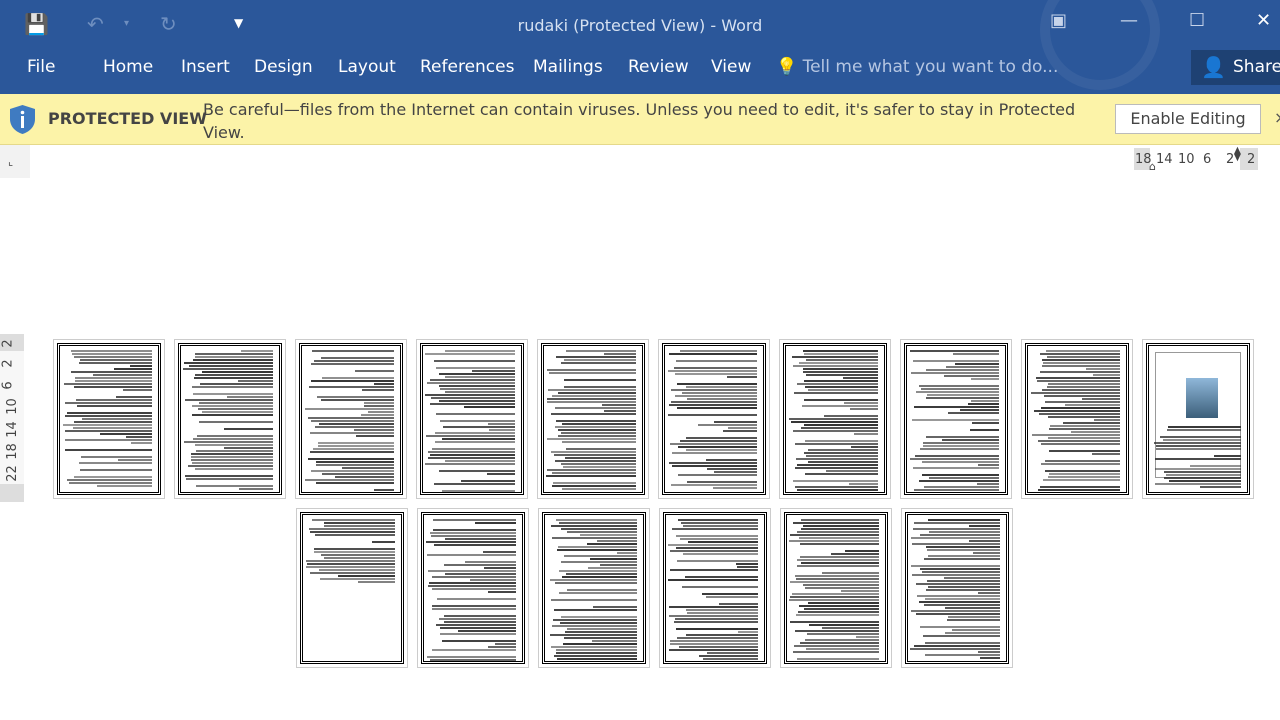 Image resolution: width=1280 pixels, height=720 pixels. What do you see at coordinates (1196, 159) in the screenshot?
I see `horizontal-ruler: 18 14 10 6 2 2 ⌂ ⧫` at bounding box center [1196, 159].